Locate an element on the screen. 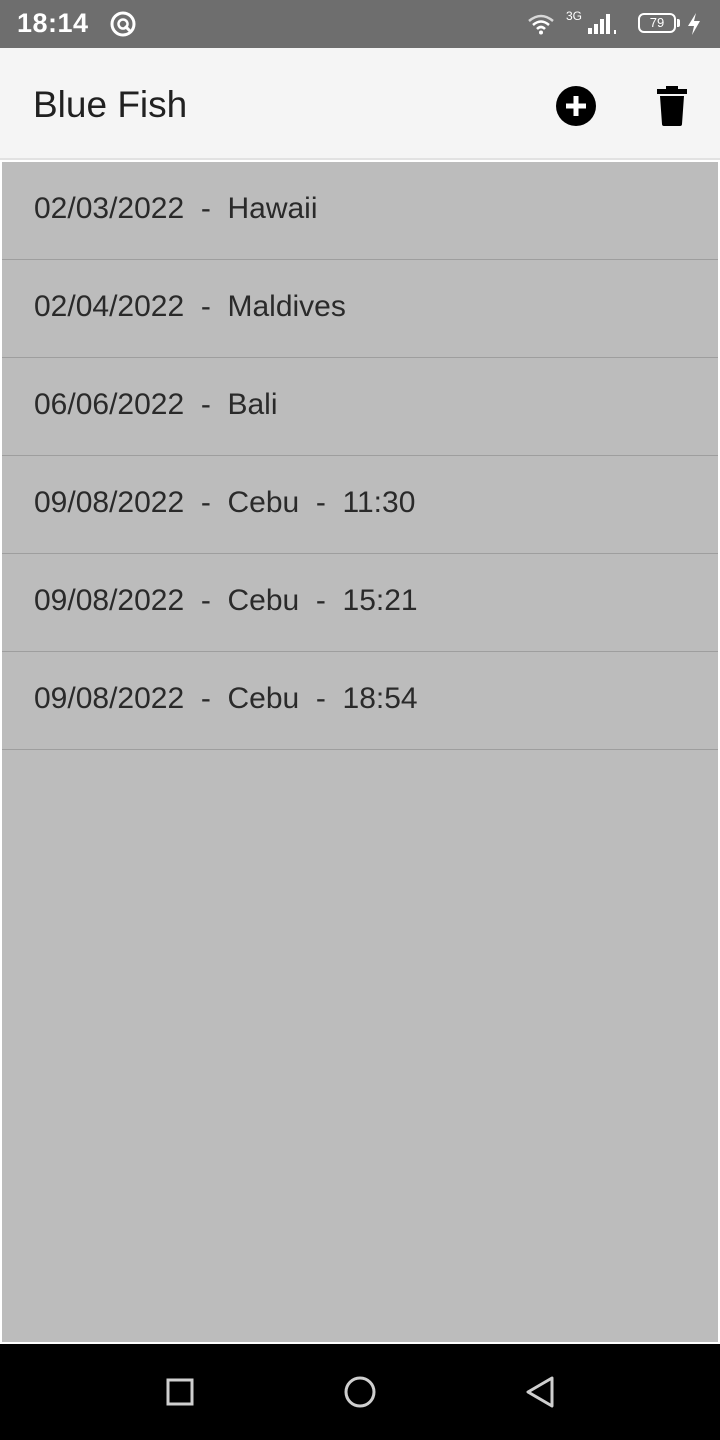 This screenshot has height=1440, width=720. page-title: Blue Fish is located at coordinates (110, 104).